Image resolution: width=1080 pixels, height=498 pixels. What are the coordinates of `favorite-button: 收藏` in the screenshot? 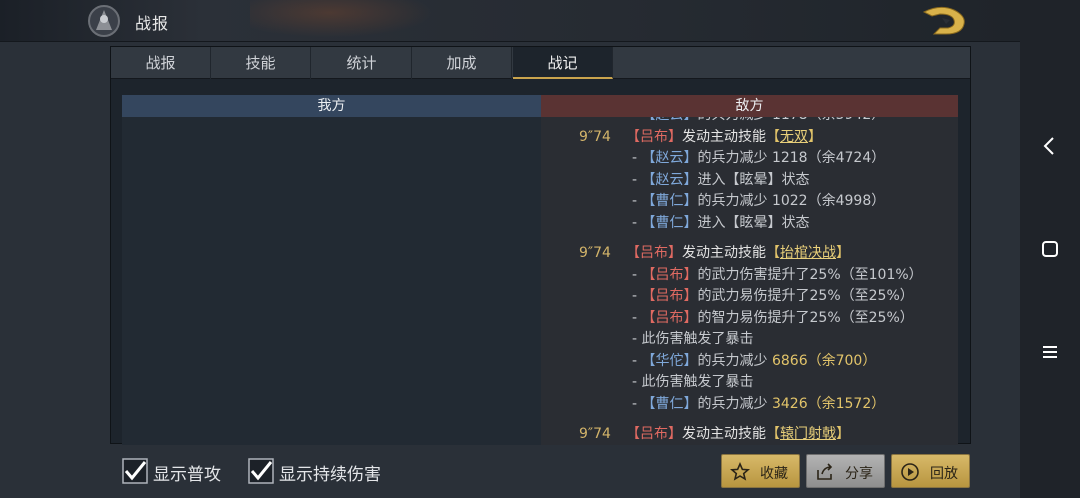 It's located at (760, 471).